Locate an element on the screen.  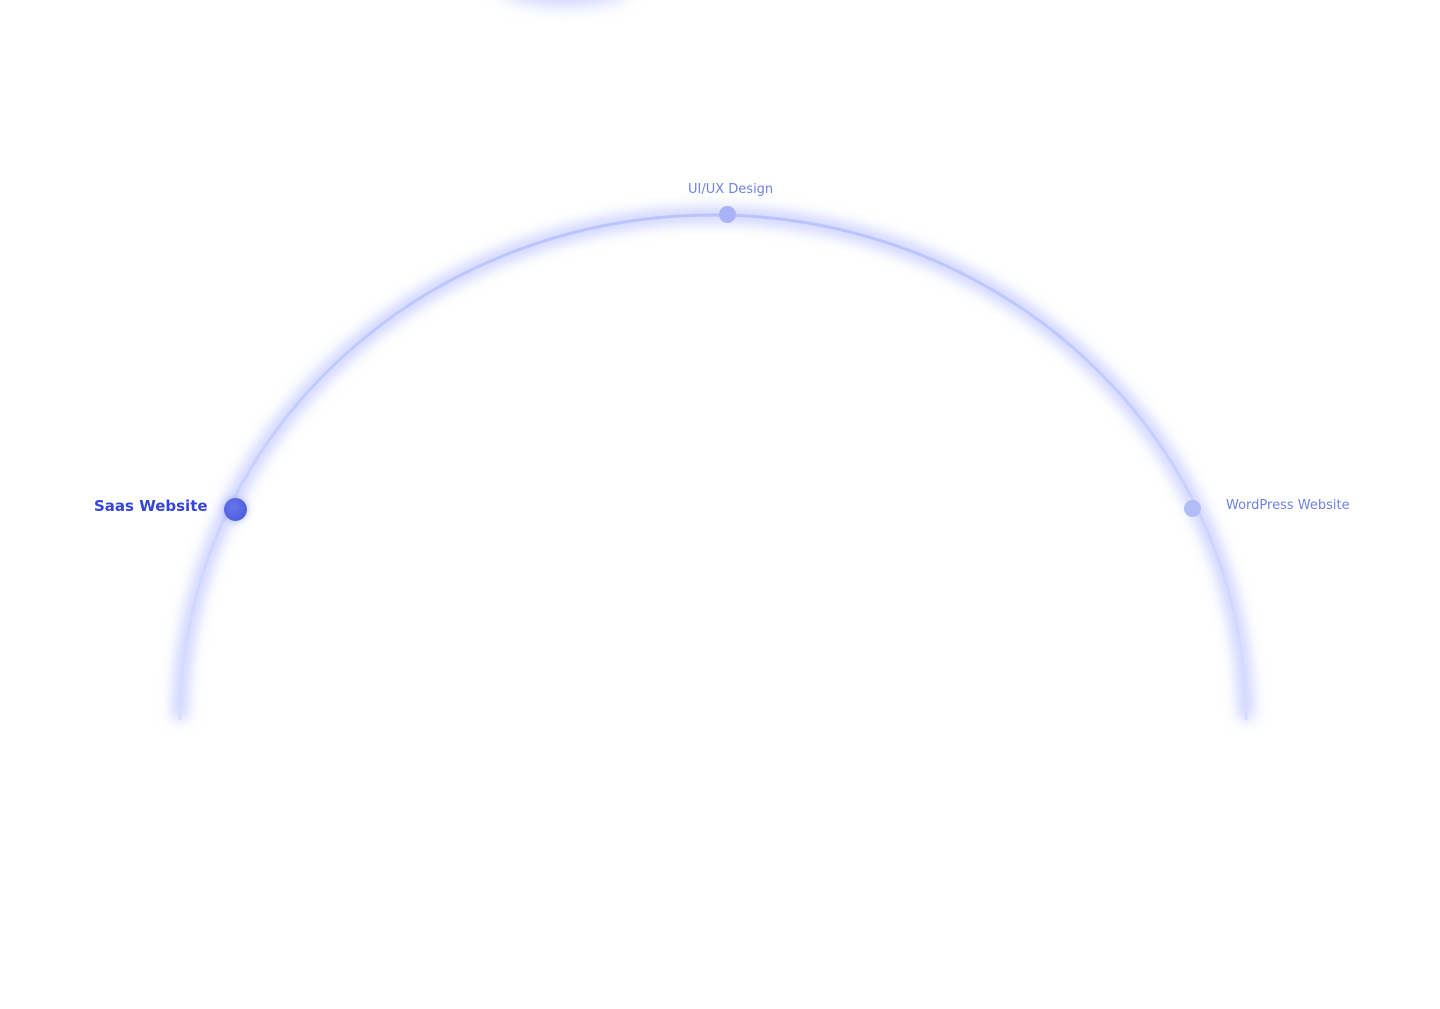
service-label-wordpress-website: WordPress Website is located at coordinates (1288, 505).